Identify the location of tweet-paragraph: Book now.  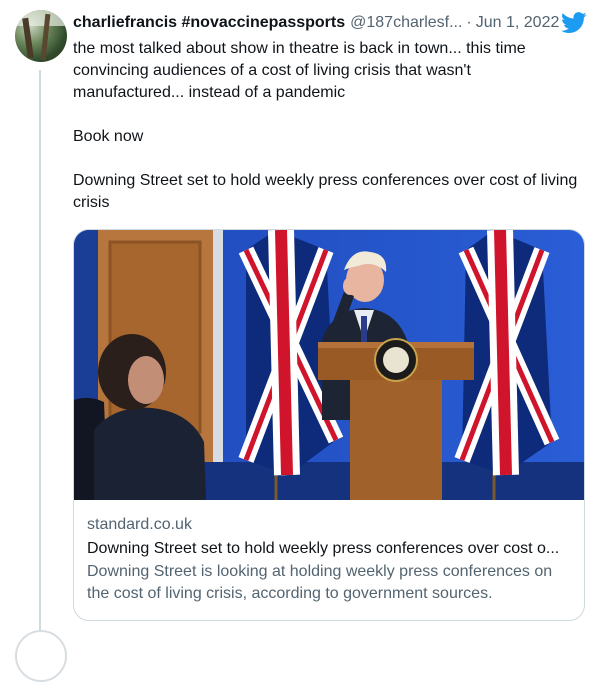
(108, 136).